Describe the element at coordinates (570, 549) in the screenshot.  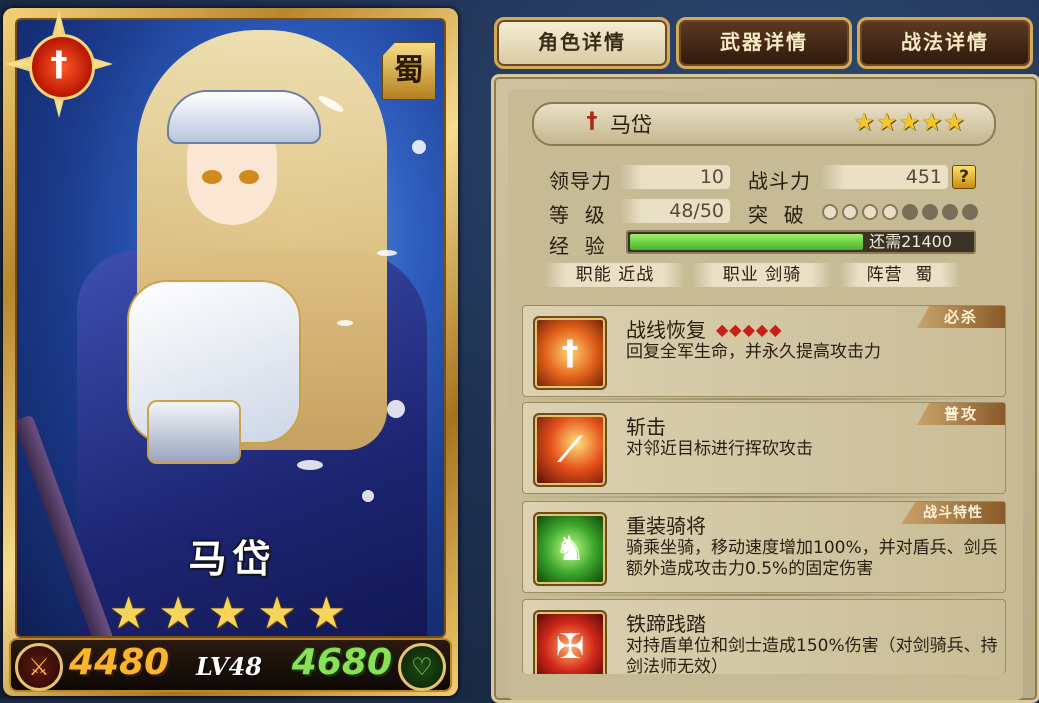
I see `horse-icon: ♞` at that location.